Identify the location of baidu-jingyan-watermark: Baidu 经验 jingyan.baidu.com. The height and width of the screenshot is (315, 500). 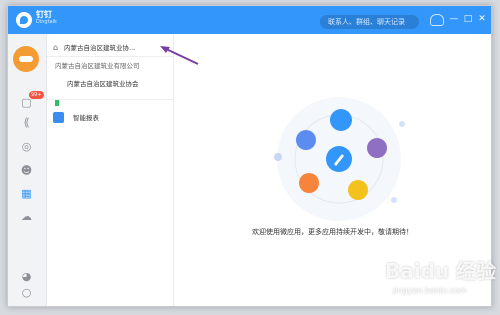
(441, 283).